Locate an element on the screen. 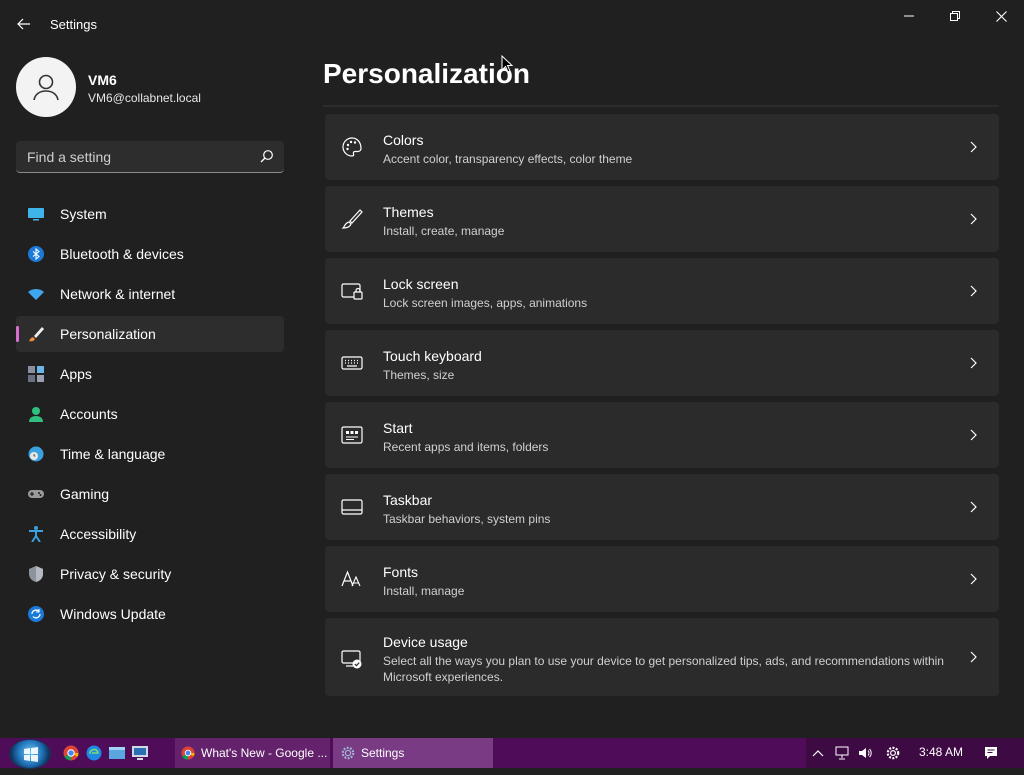  card-title: Start is located at coordinates (398, 428).